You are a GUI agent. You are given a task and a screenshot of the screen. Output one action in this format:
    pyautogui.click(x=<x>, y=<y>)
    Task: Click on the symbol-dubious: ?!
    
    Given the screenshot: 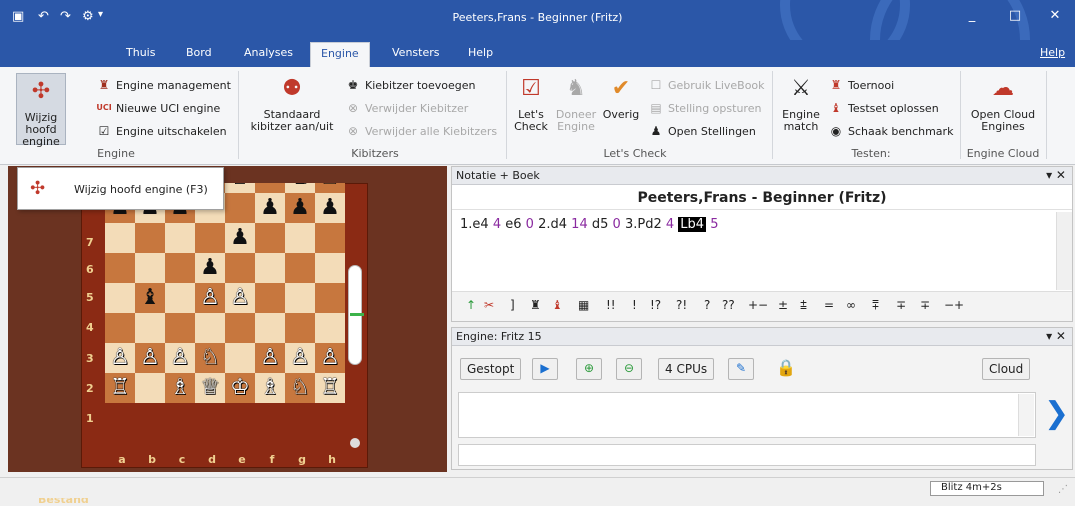 What is the action you would take?
    pyautogui.click(x=681, y=305)
    